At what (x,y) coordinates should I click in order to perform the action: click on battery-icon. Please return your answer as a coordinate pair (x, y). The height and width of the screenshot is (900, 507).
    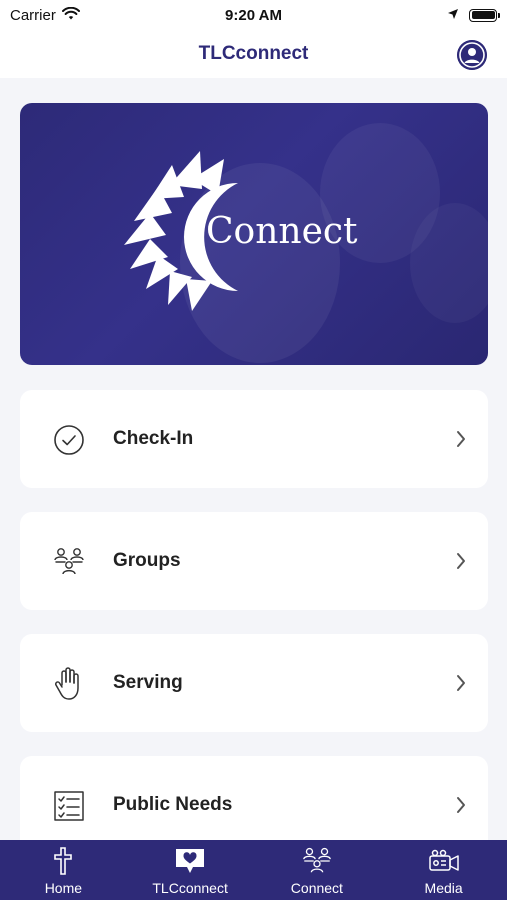
    Looking at the image, I should click on (484, 15).